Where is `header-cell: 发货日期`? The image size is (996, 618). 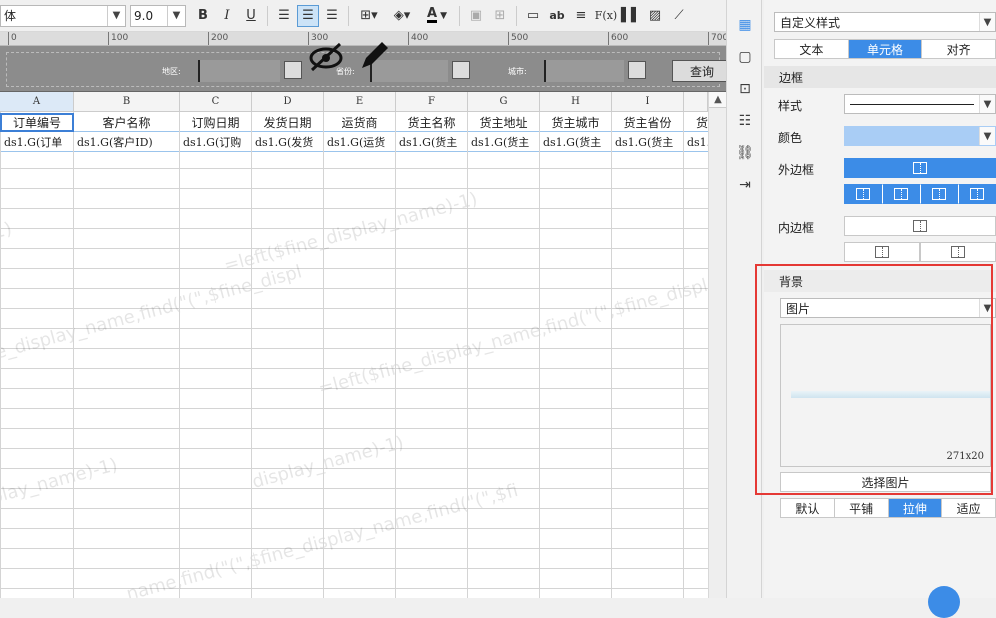 header-cell: 发货日期 is located at coordinates (287, 122).